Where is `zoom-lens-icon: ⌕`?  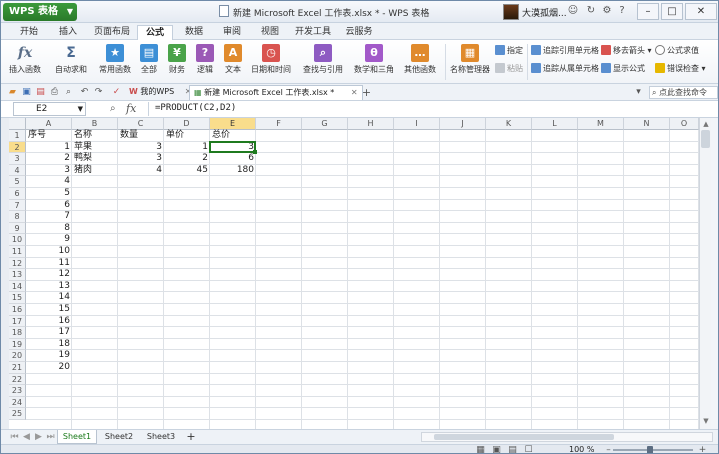
zoom-lens-icon: ⌕ is located at coordinates (113, 108).